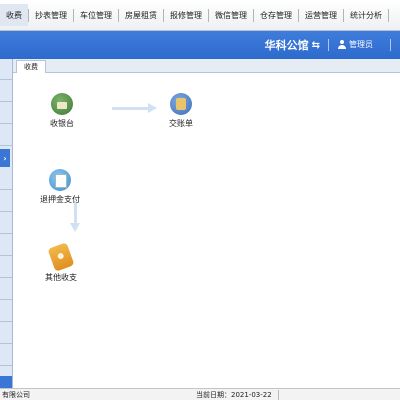 This screenshot has height=400, width=400. What do you see at coordinates (181, 123) in the screenshot?
I see `node-statement-label: 交账单` at bounding box center [181, 123].